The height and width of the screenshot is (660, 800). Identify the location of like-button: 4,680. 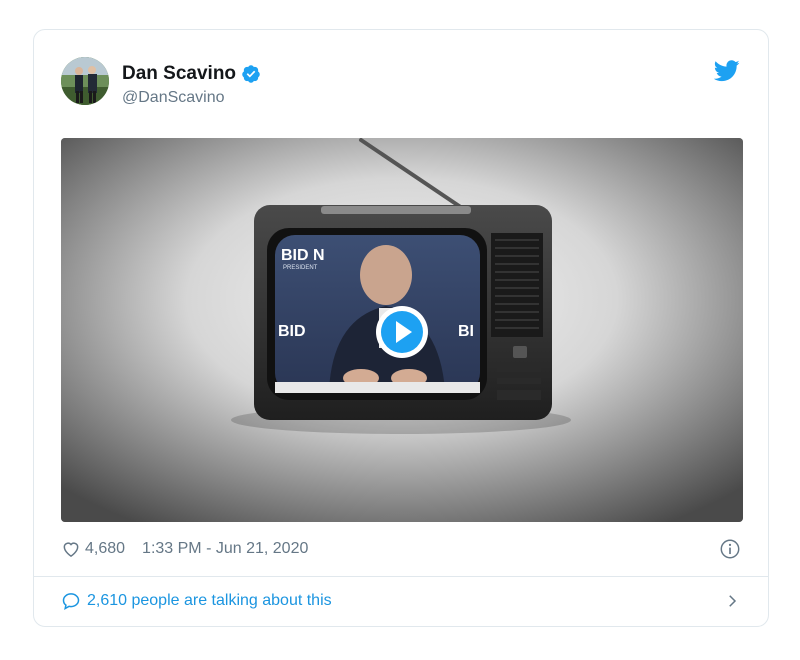
(93, 549).